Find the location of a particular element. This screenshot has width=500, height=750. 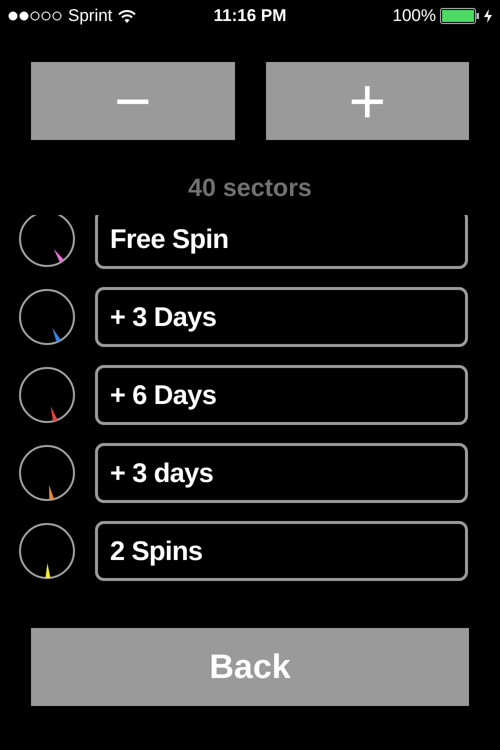

wifi-icon is located at coordinates (127, 16).